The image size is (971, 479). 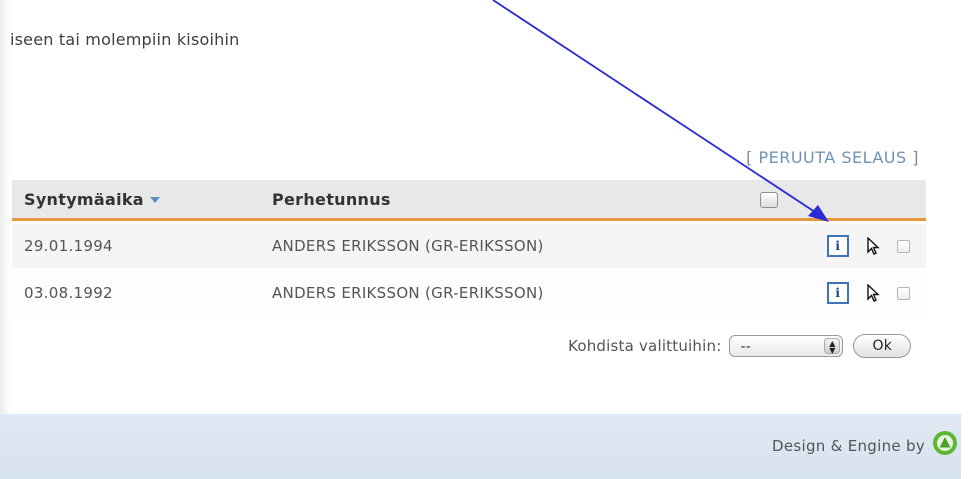 I want to click on cell-birthdate: 29.01.1994, so click(x=142, y=246).